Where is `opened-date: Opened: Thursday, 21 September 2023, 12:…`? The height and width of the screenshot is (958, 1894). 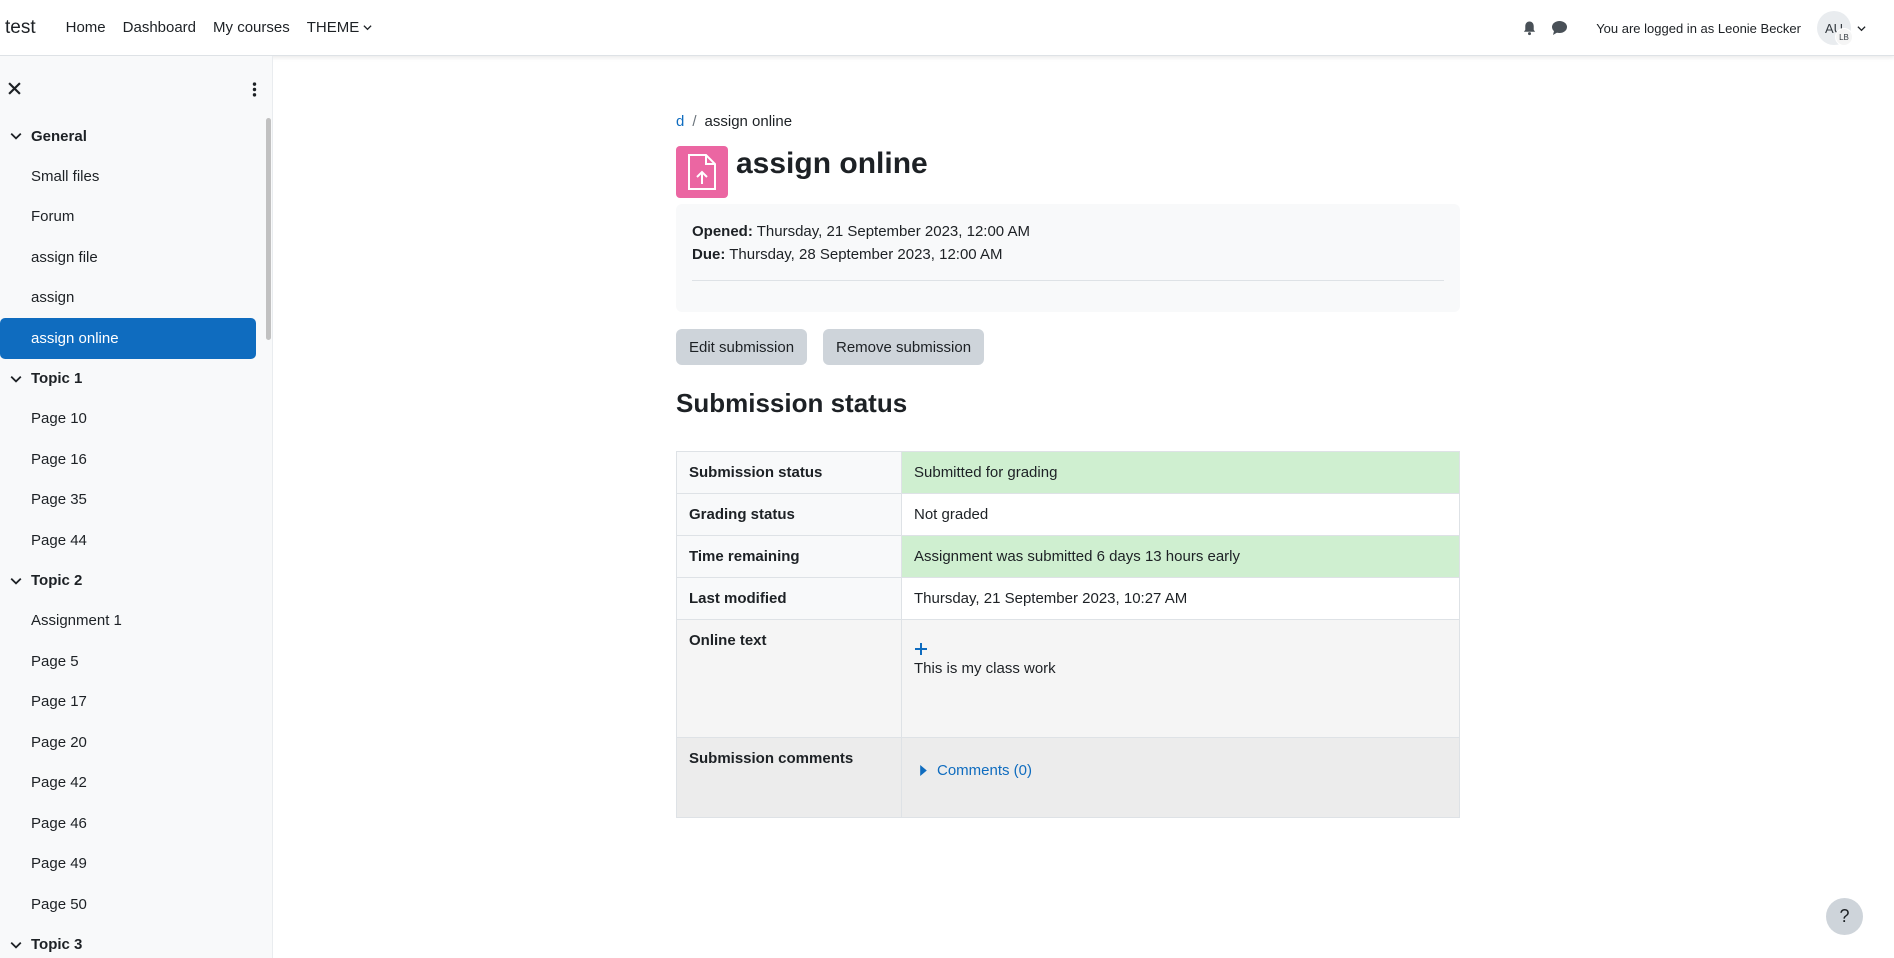
opened-date: Opened: Thursday, 21 September 2023, 12:… is located at coordinates (1068, 231).